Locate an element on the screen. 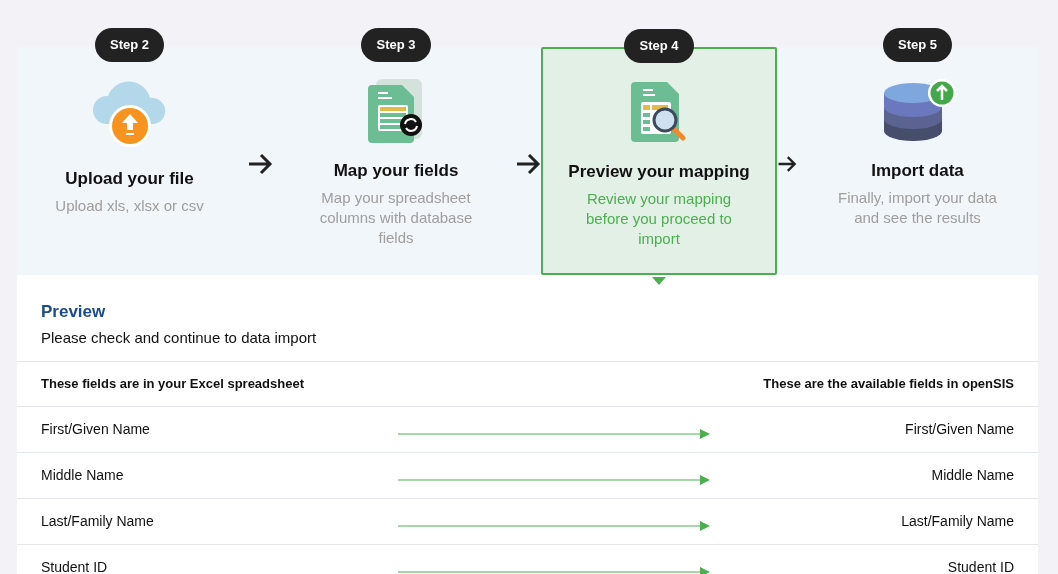 The image size is (1058, 574). step-title: Import data is located at coordinates (917, 171).